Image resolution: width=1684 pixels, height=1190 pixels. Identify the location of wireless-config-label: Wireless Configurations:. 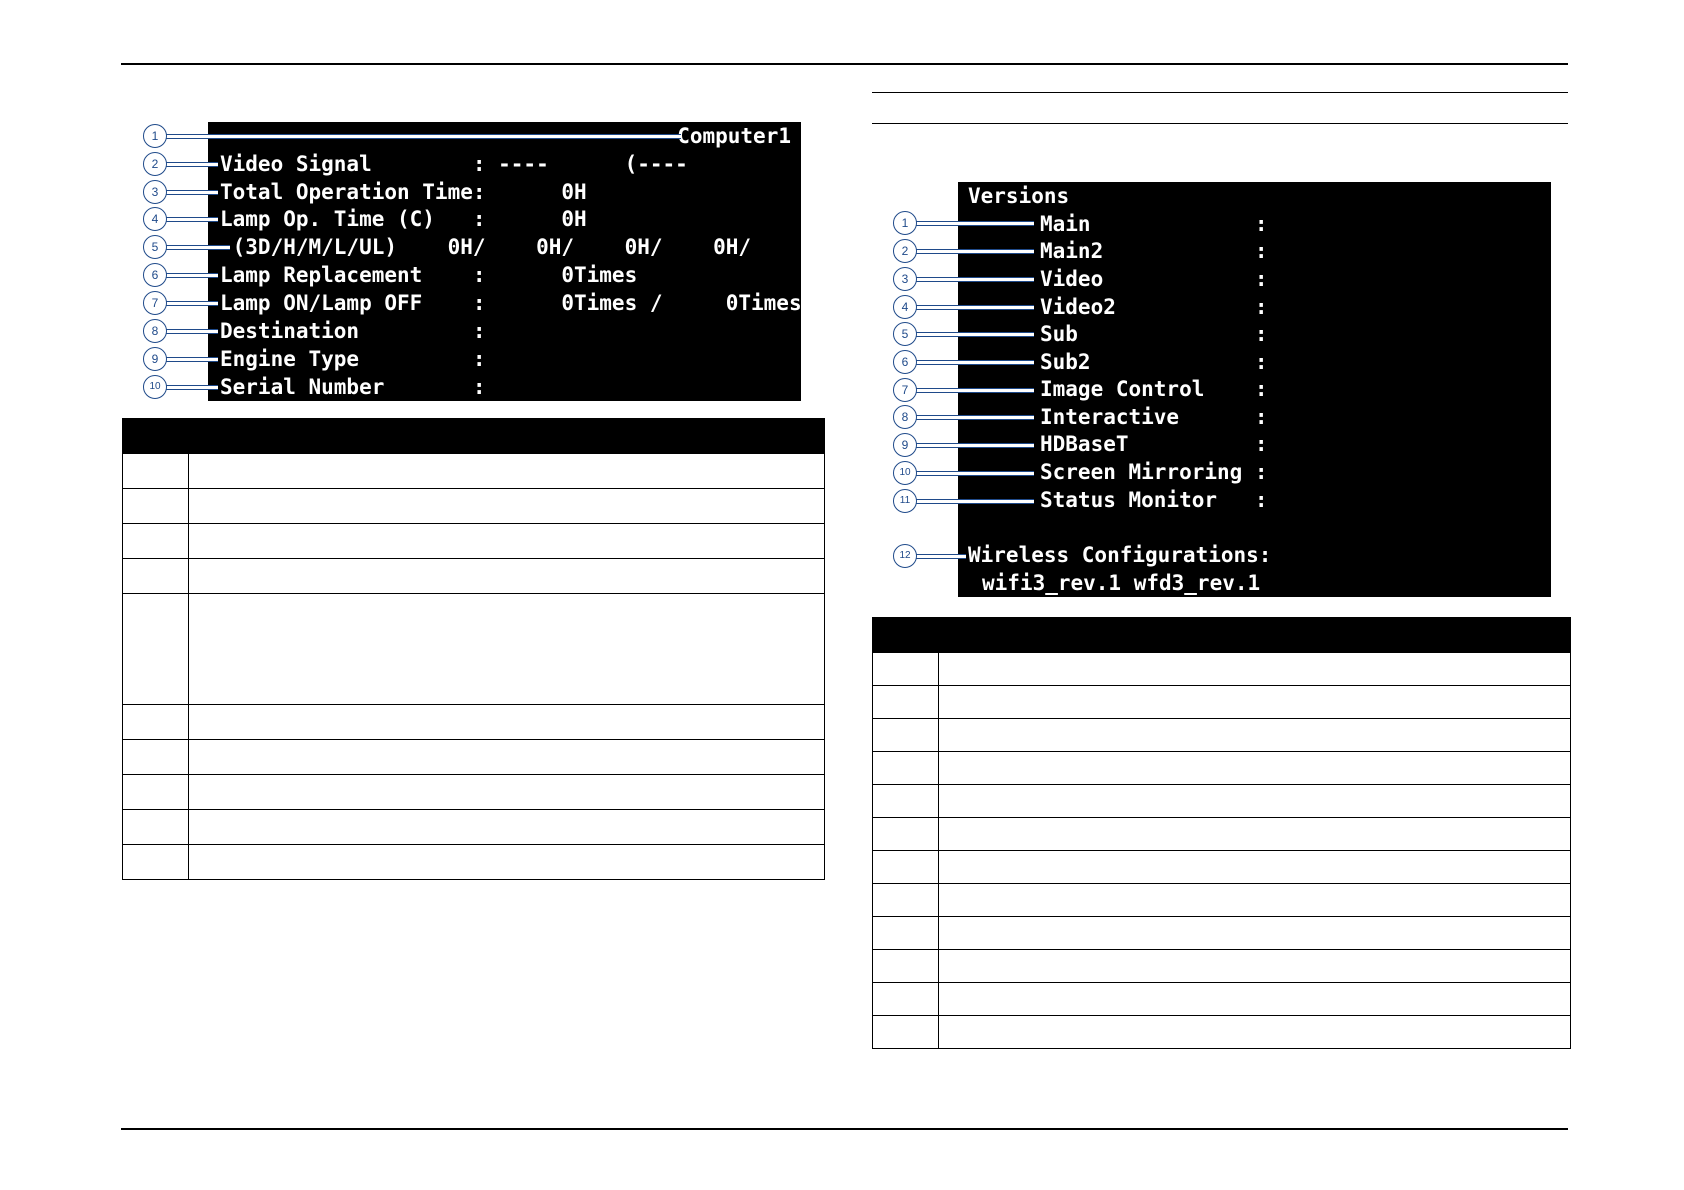
(1120, 555).